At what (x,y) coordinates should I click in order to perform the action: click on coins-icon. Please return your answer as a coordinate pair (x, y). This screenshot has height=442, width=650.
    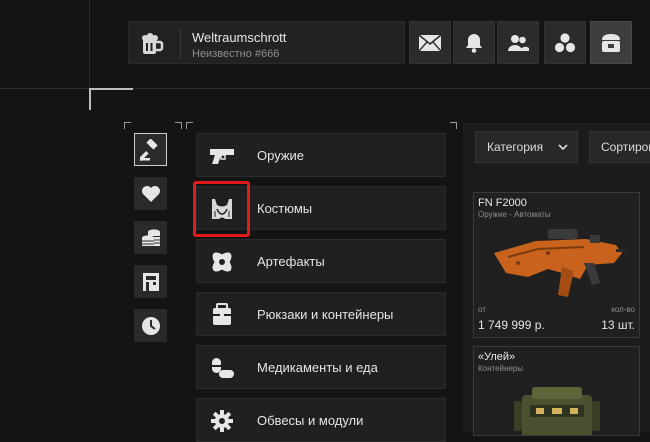
    Looking at the image, I should click on (150, 237).